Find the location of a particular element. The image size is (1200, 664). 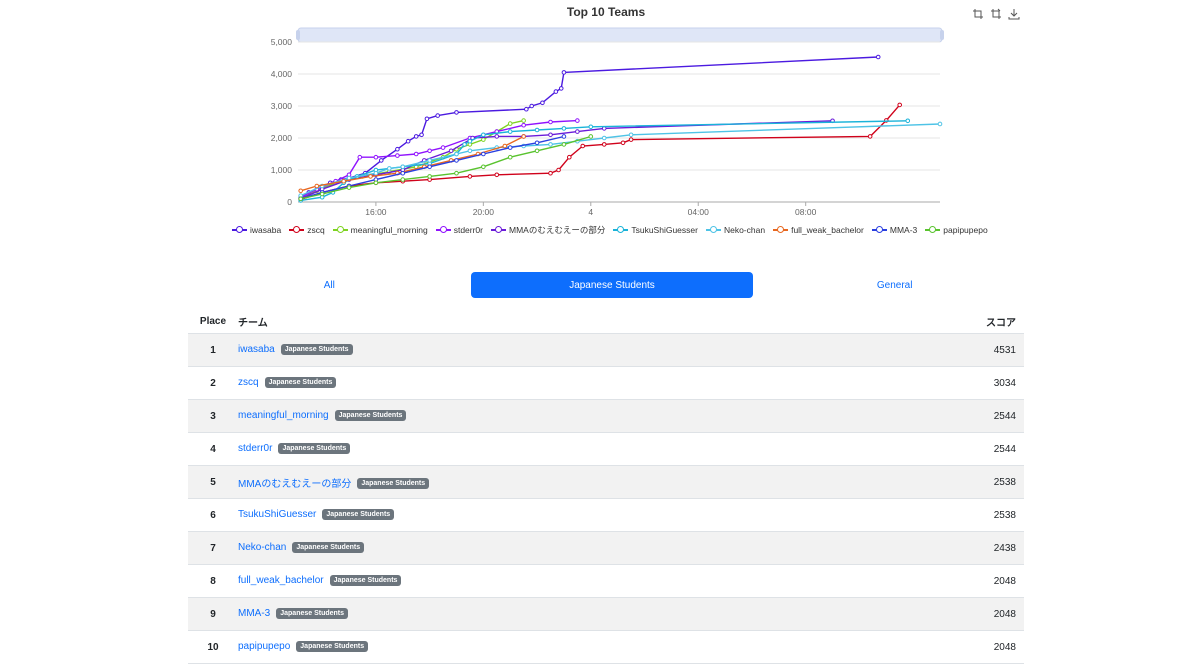

place-cell: 1 is located at coordinates (213, 350).